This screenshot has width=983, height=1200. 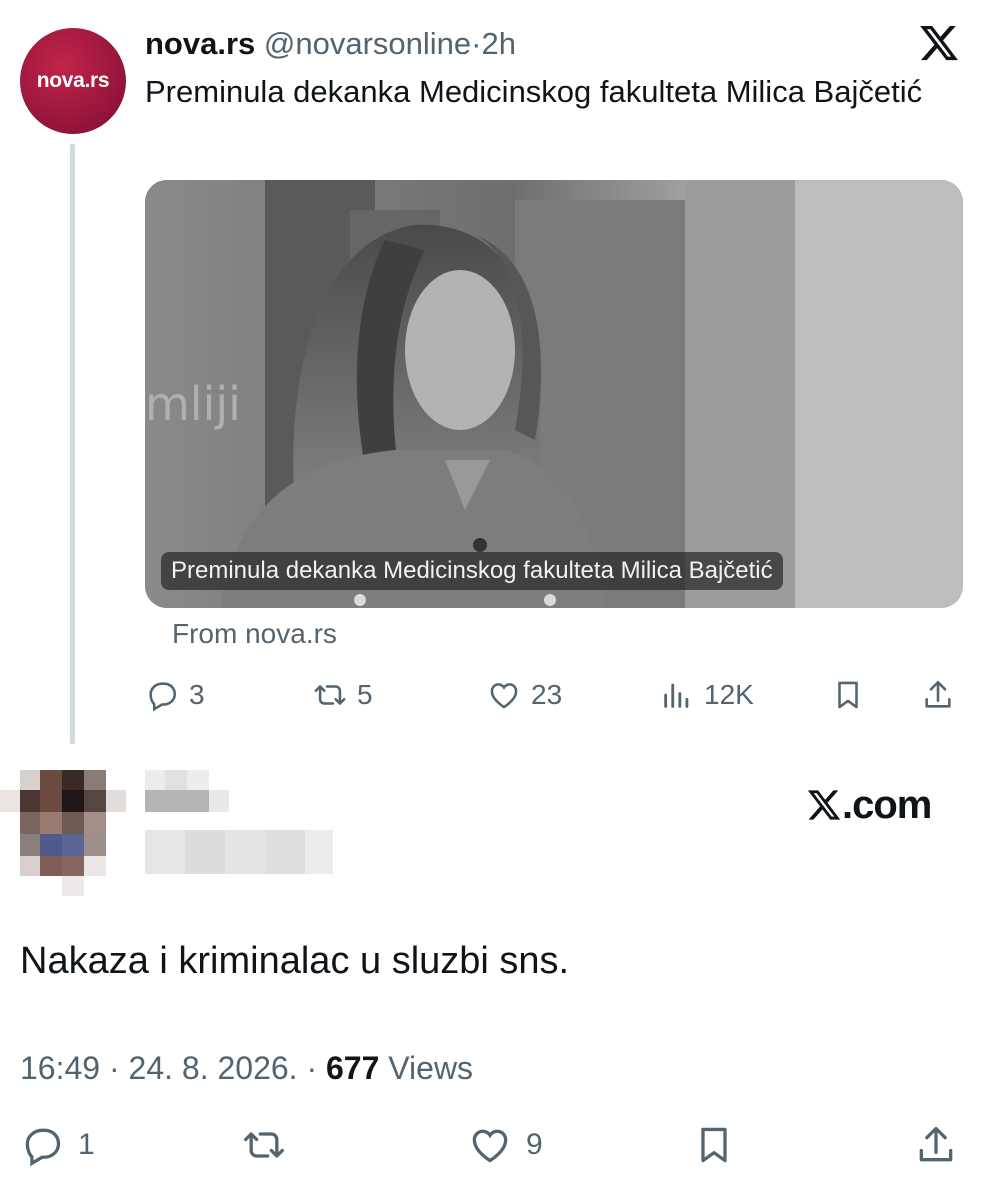 I want to click on watermark-text: .com, so click(x=887, y=804).